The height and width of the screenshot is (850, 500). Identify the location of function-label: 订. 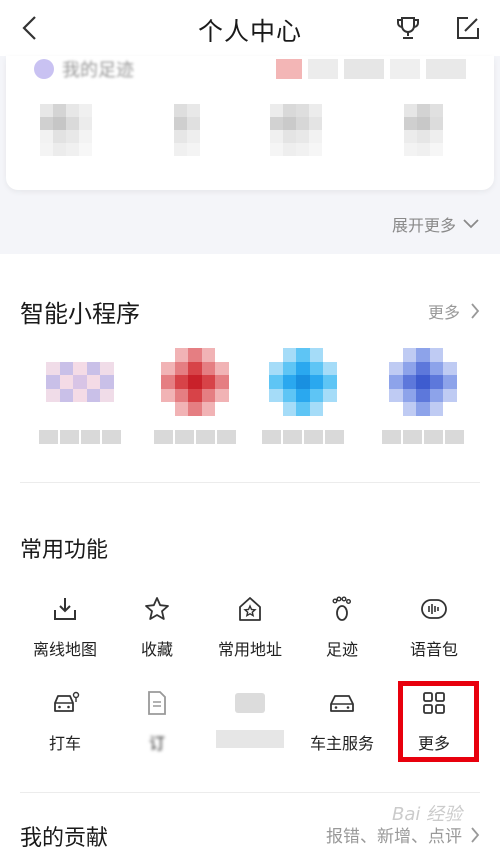
(156, 743).